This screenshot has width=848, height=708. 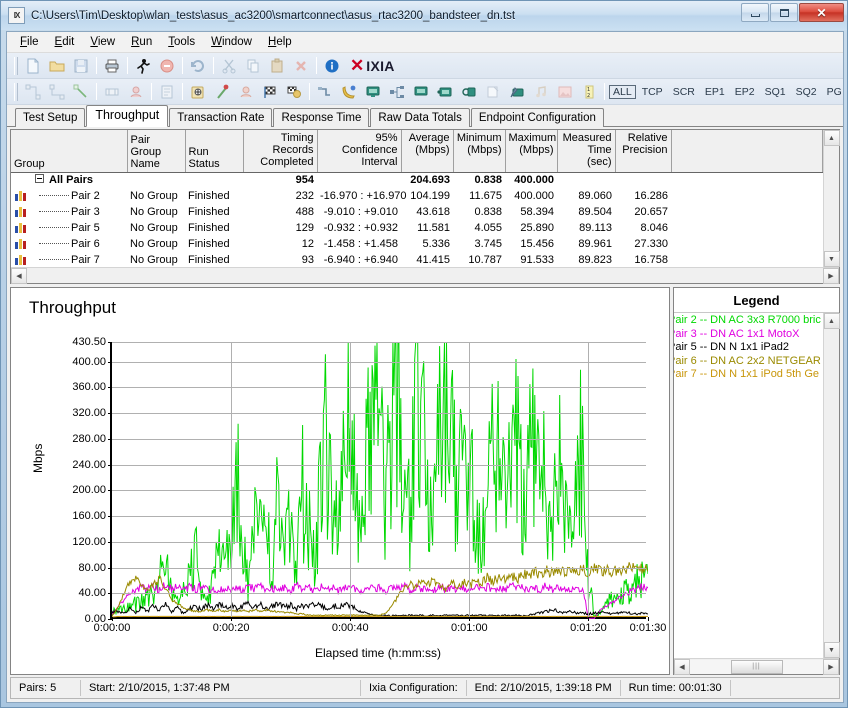 I want to click on menu-help: Help, so click(x=280, y=42).